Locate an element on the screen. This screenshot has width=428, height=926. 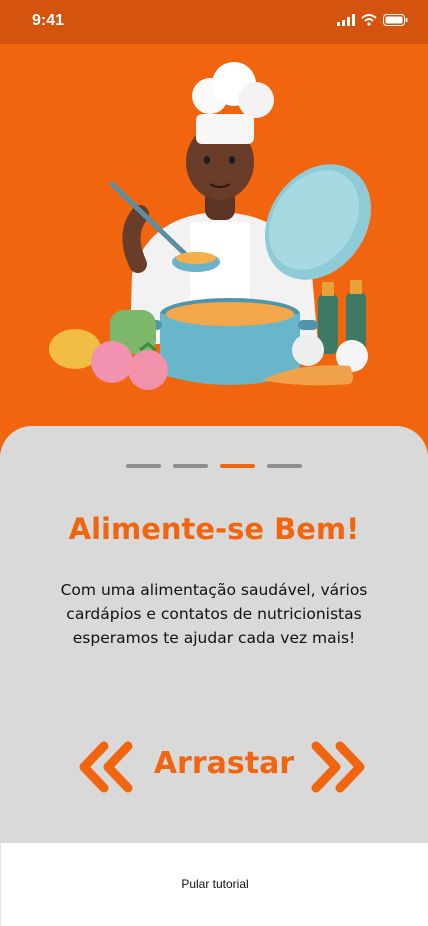
double-chevron-right-icon is located at coordinates (338, 767).